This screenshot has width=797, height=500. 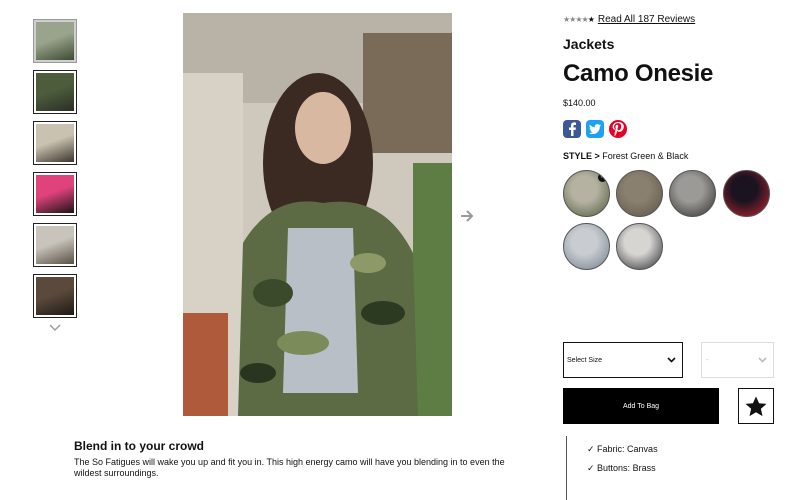 What do you see at coordinates (618, 129) in the screenshot?
I see `pinterest-icon` at bounding box center [618, 129].